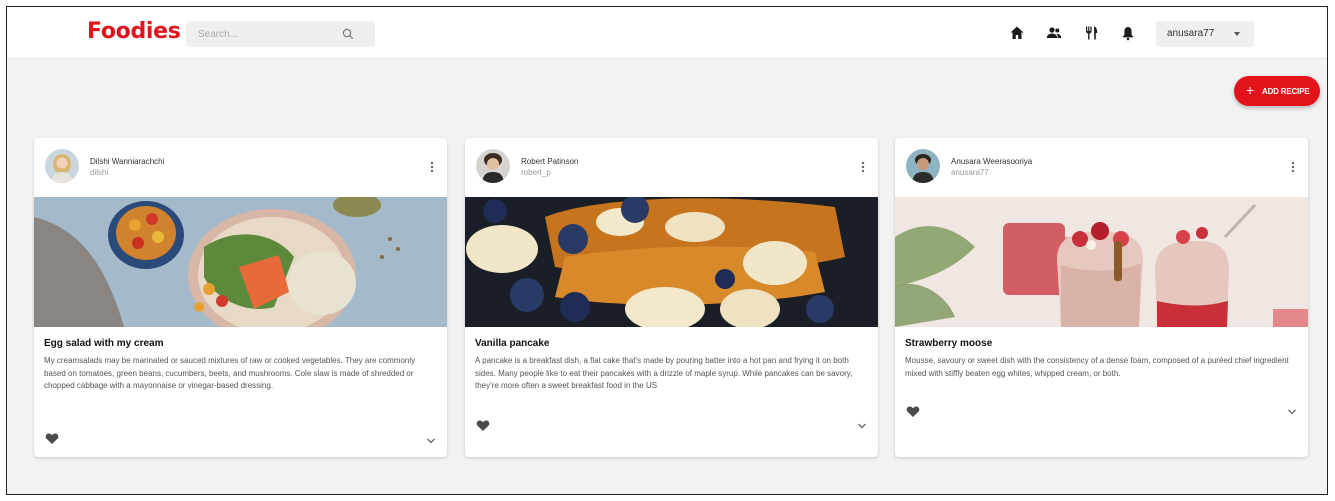 The image size is (1335, 501). Describe the element at coordinates (263, 34) in the screenshot. I see `search-input` at that location.